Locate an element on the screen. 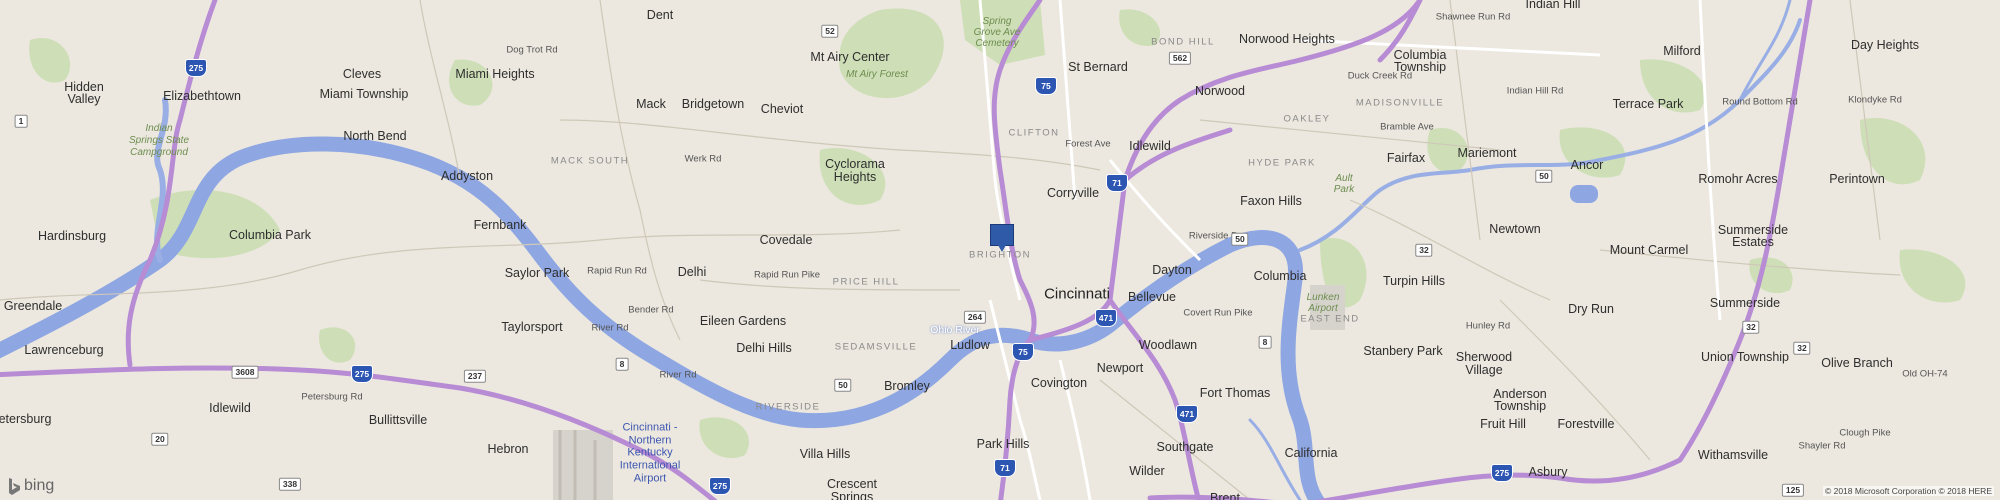  place-label: Sherwood is located at coordinates (1484, 356).